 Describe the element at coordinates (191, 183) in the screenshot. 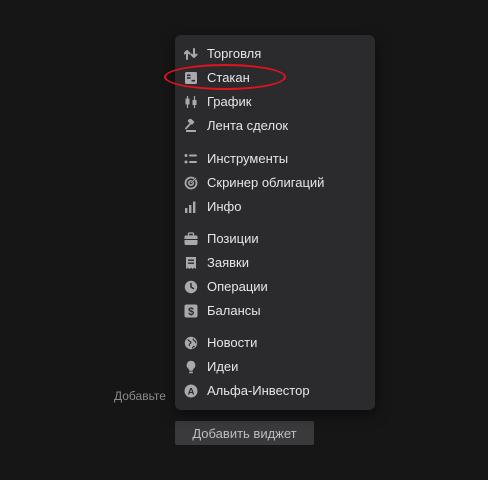

I see `target-icon` at that location.